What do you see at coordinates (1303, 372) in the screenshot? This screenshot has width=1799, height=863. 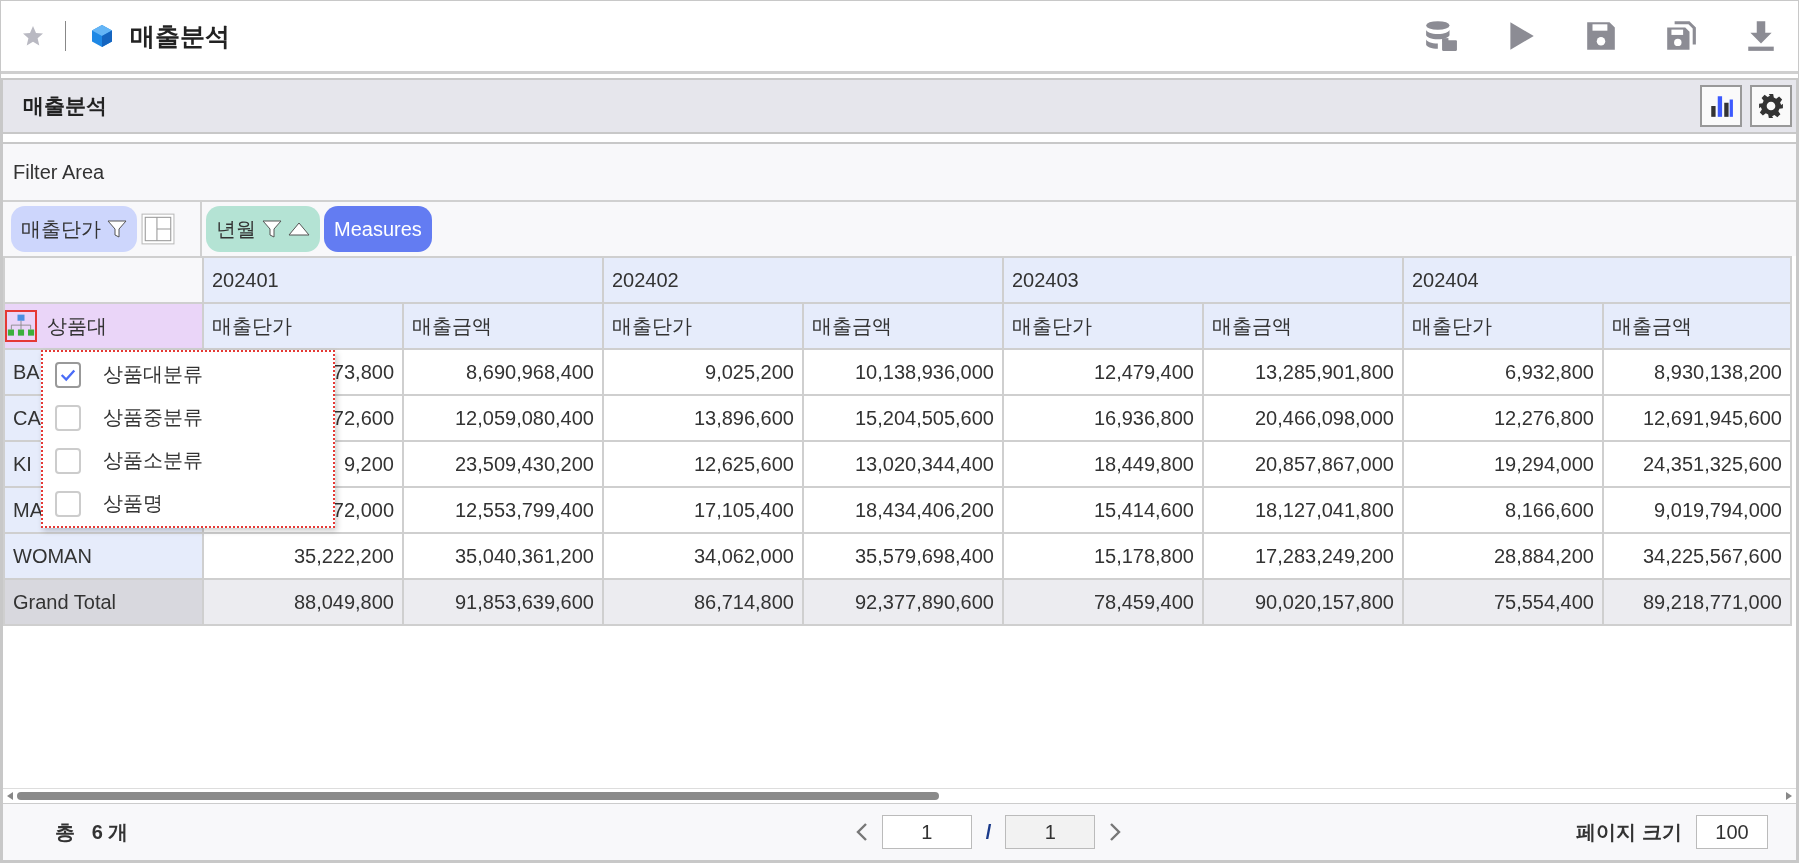 I see `table-cell: 13,285,901,800` at bounding box center [1303, 372].